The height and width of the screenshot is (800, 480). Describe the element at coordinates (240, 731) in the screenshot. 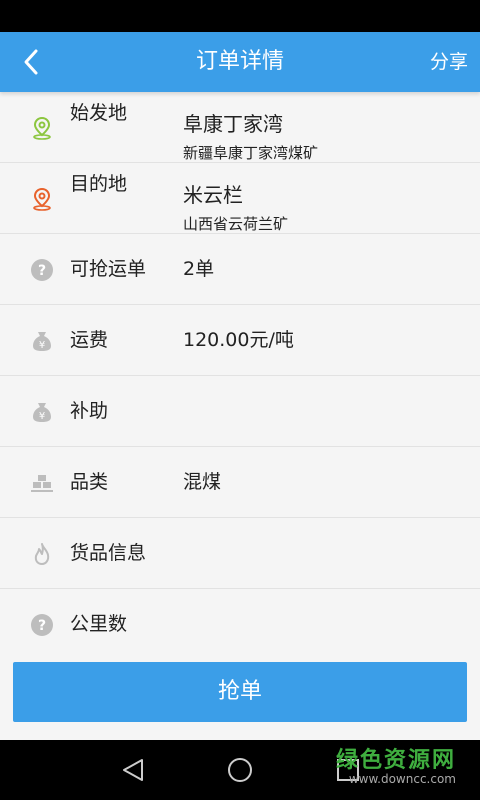

I see `bottom-divider` at that location.